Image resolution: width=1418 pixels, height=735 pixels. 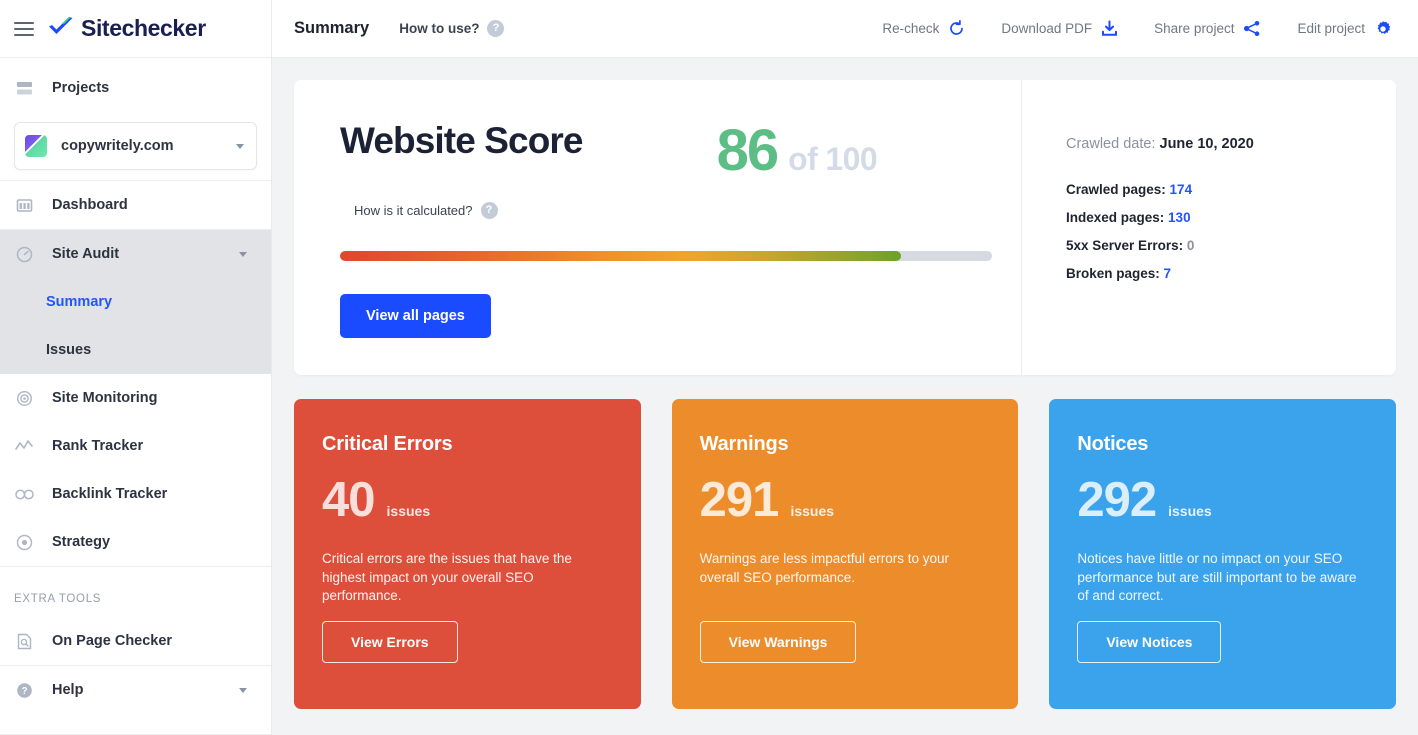 I want to click on stat-label: Crawled pages:, so click(x=1116, y=189).